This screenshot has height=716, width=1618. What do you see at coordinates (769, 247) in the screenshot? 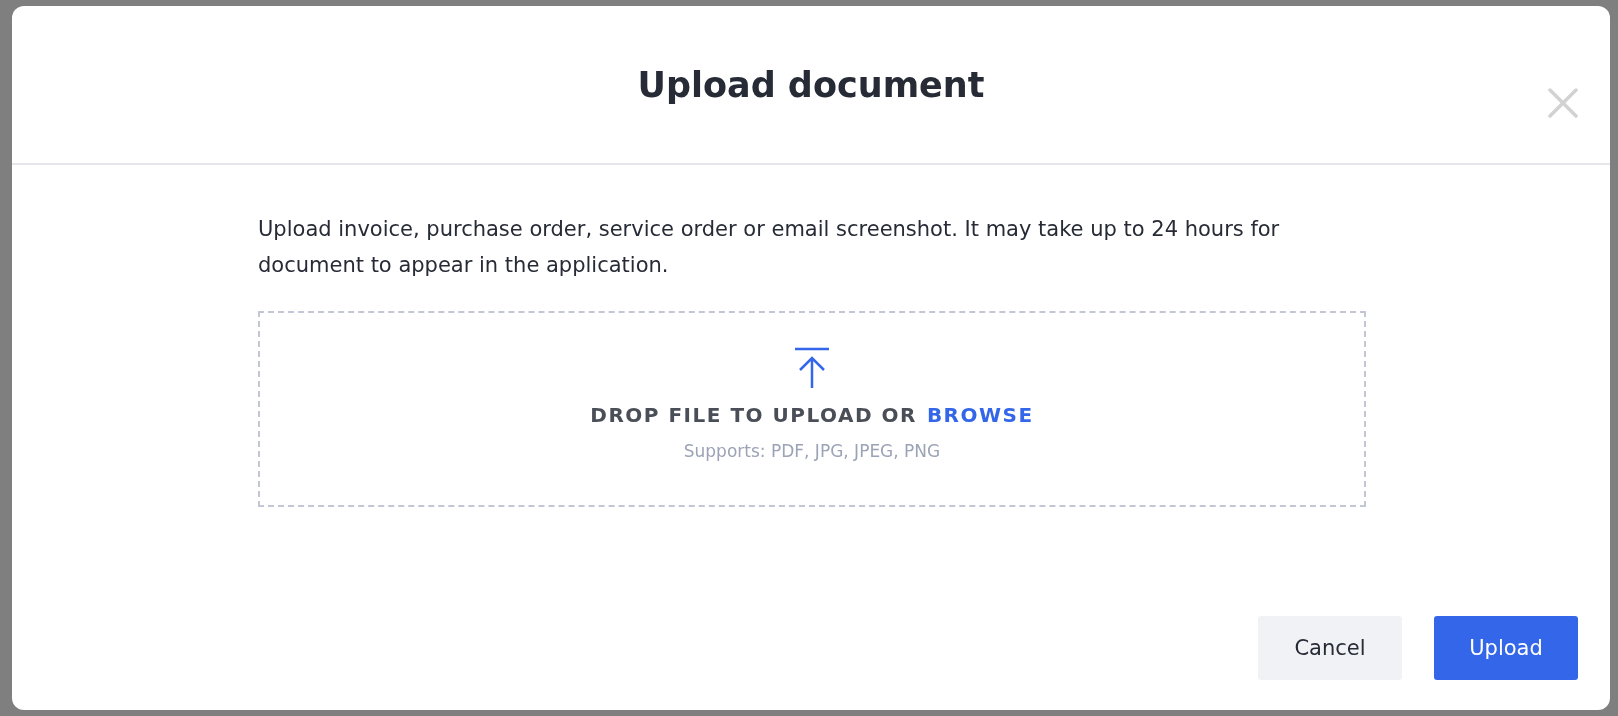
I see `description-text: Upload invoice, purchase order, service order or email screenshot. It may take up to 24 hours for document to appear in the application.` at bounding box center [769, 247].